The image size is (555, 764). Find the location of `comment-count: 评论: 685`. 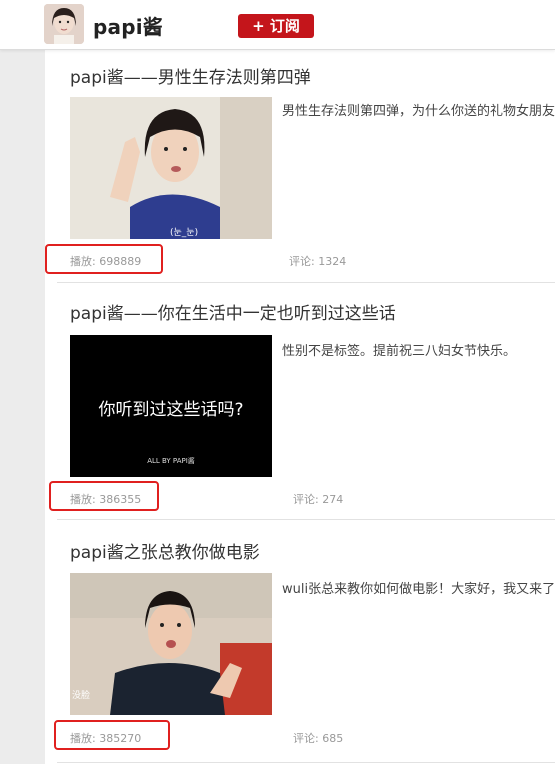

comment-count: 评论: 685 is located at coordinates (318, 738).